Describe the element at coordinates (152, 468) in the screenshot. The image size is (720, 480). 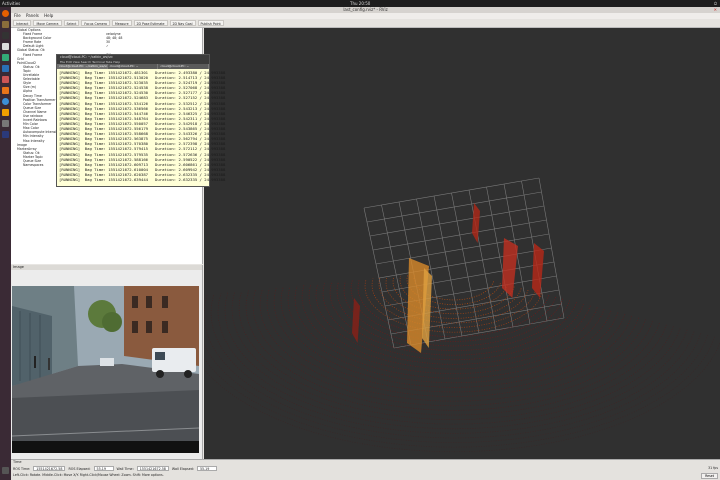
I see `wall-time-field: 1551421672.58` at that location.